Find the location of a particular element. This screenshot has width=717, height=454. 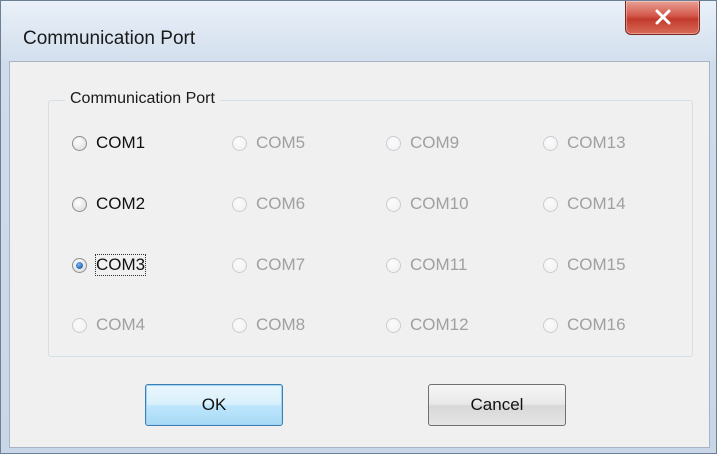

radio-label: COM1 is located at coordinates (121, 142).